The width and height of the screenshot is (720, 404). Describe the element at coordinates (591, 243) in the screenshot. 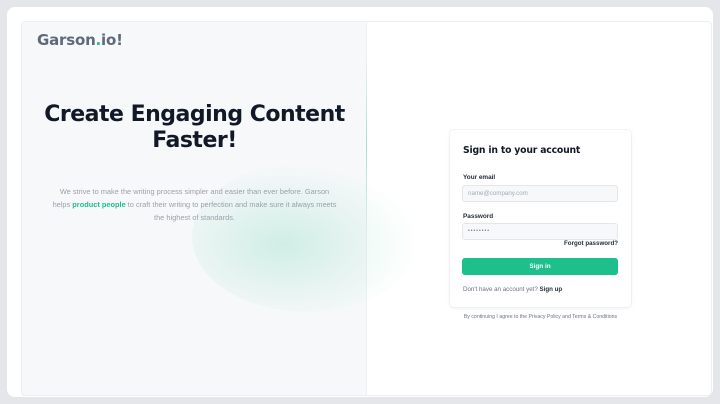

I see `forgot-password-link: Forgot password?` at that location.